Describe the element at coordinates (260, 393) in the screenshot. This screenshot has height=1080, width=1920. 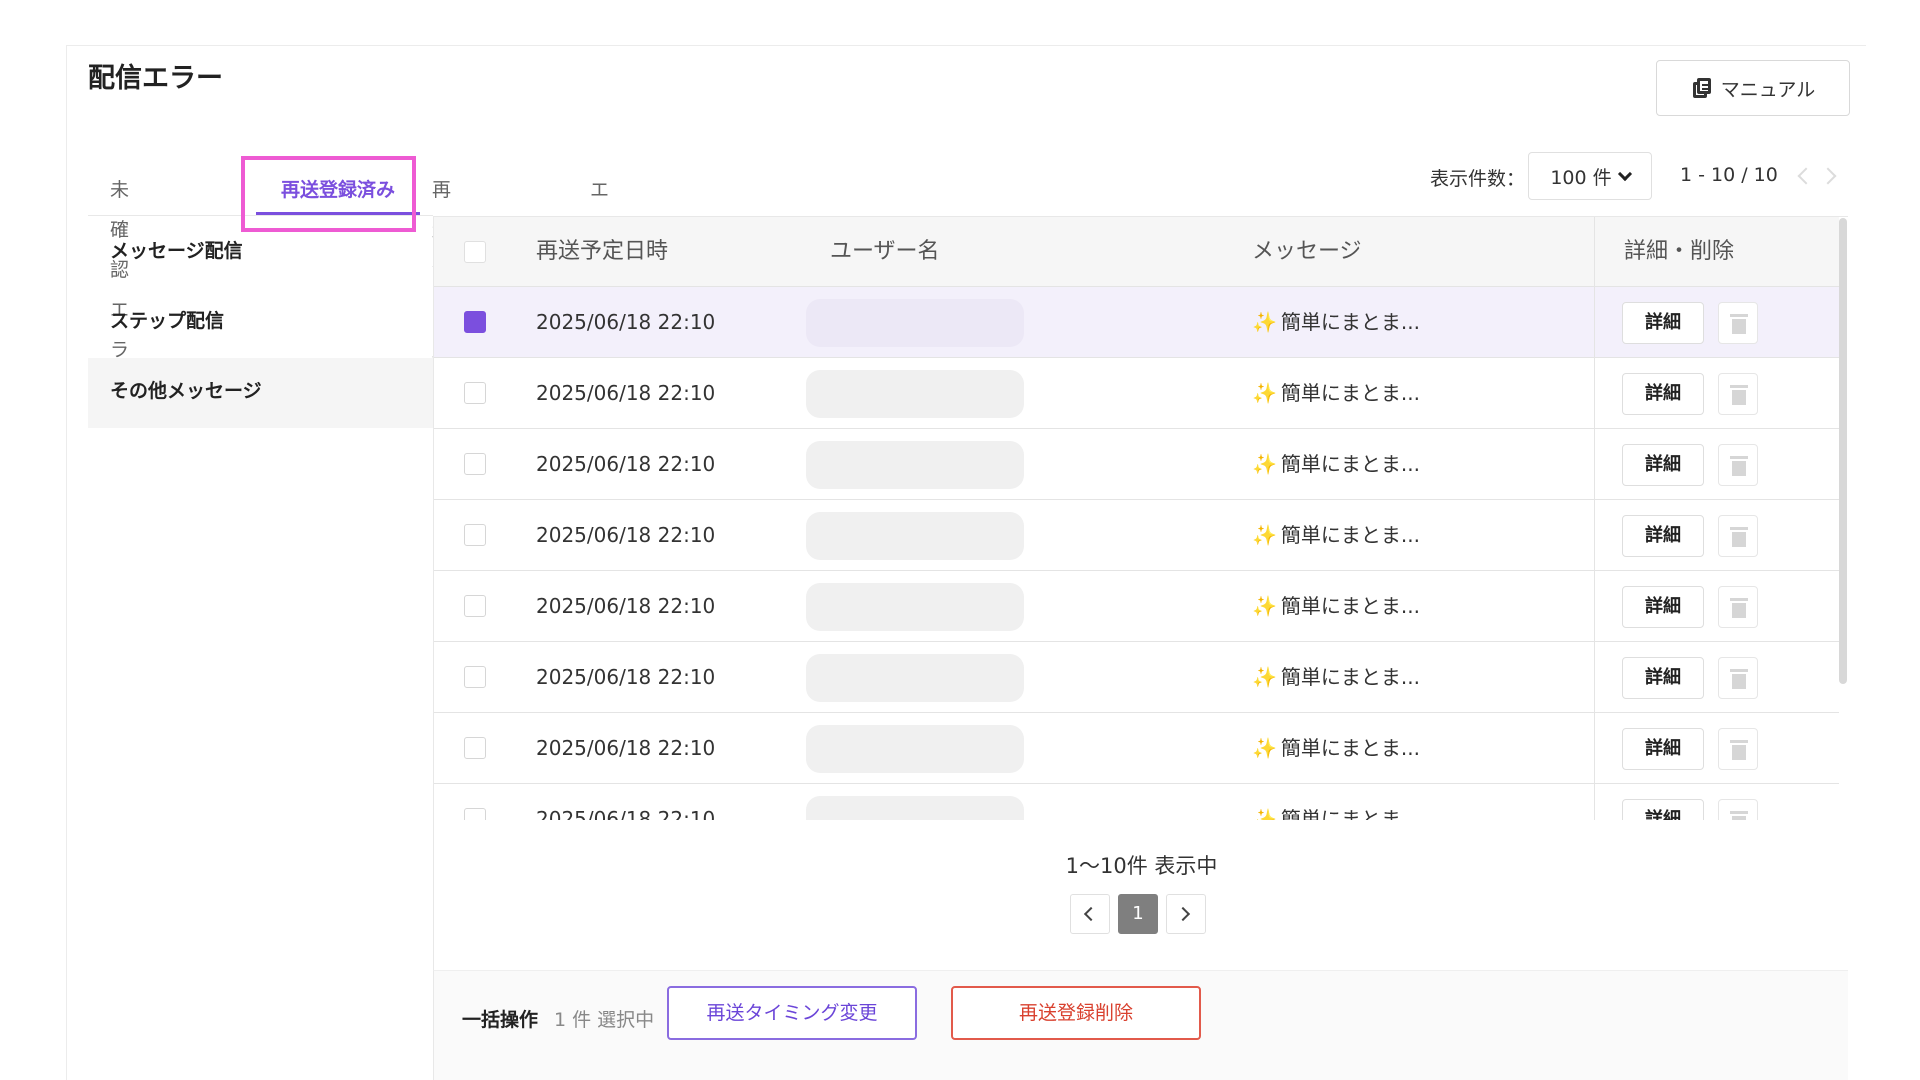
I see `sidebar-item-other-messages: その他メッセージ` at that location.